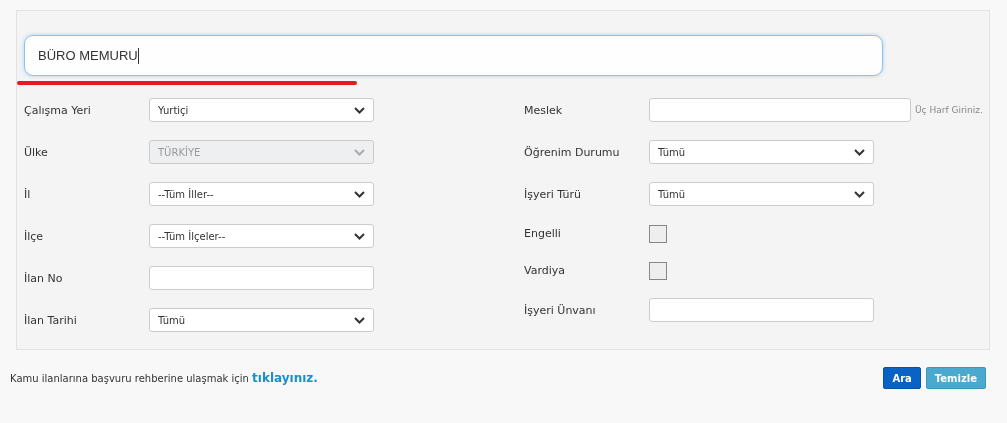  I want to click on hint-text: Üç Harf Giriniz., so click(949, 110).